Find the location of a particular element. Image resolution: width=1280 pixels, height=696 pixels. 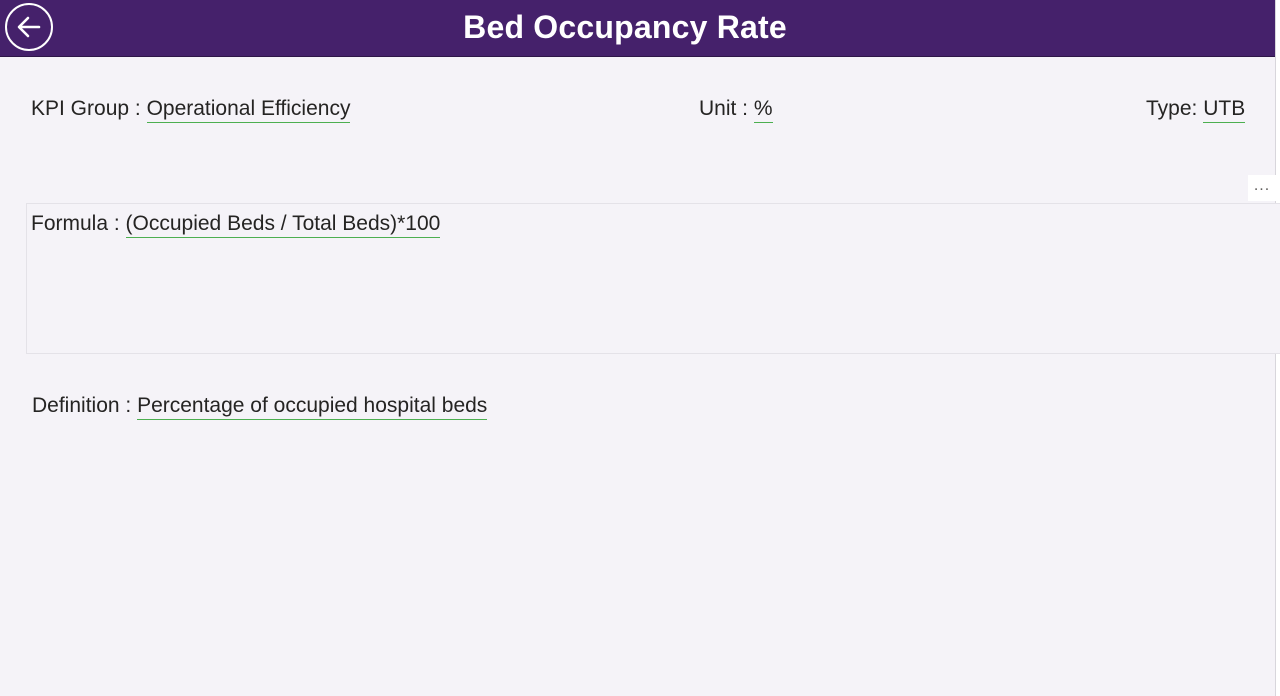

unit-label: Unit : is located at coordinates (724, 108).